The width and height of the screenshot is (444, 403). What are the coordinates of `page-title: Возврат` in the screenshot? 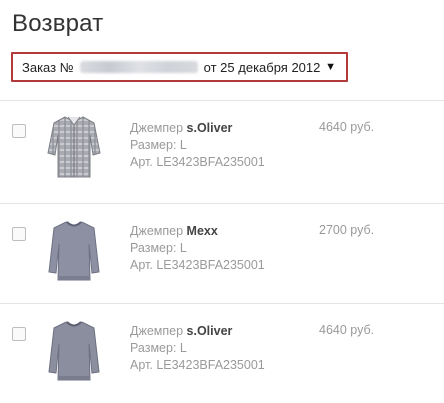 It's located at (58, 23).